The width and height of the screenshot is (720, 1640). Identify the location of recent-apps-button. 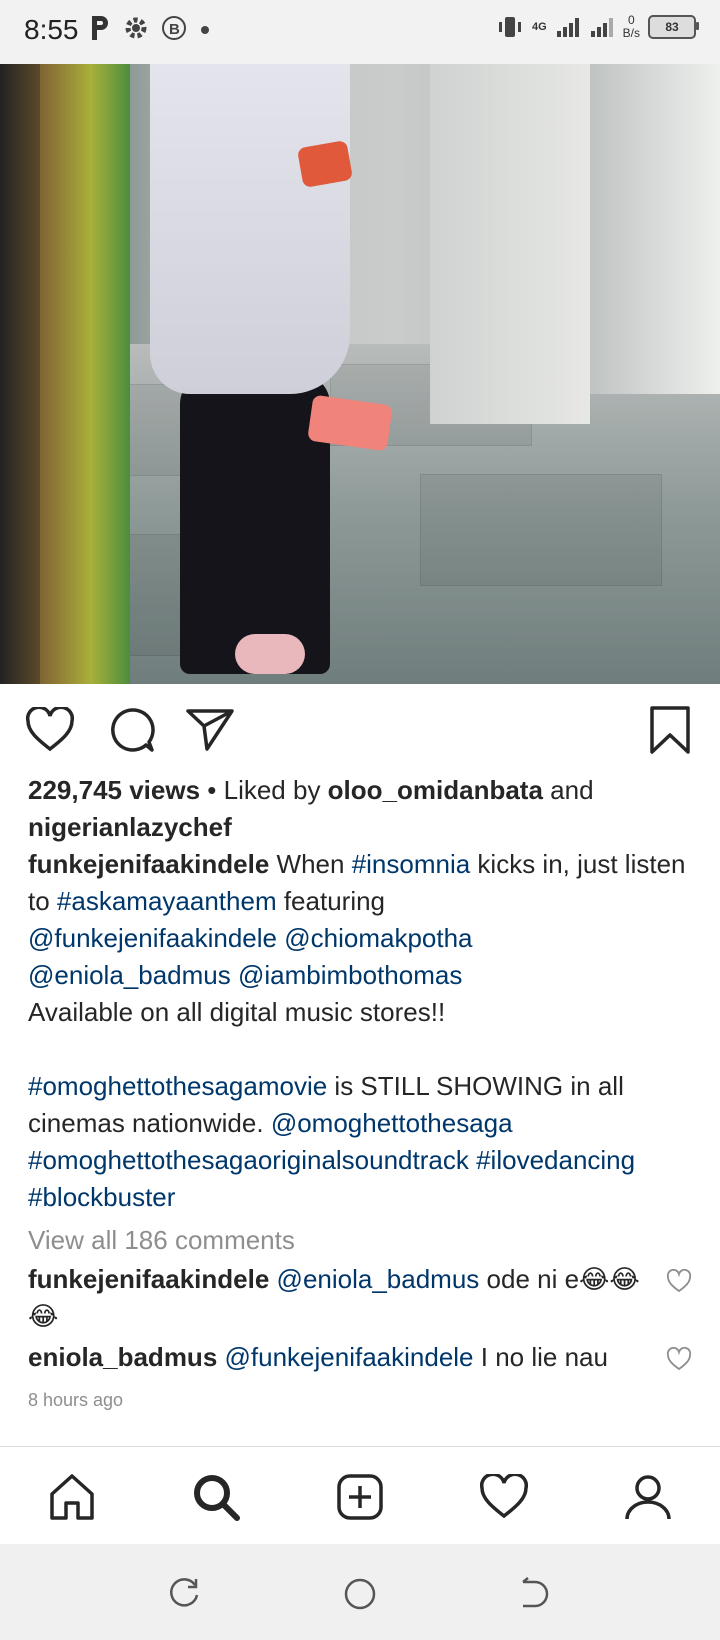
(184, 1594).